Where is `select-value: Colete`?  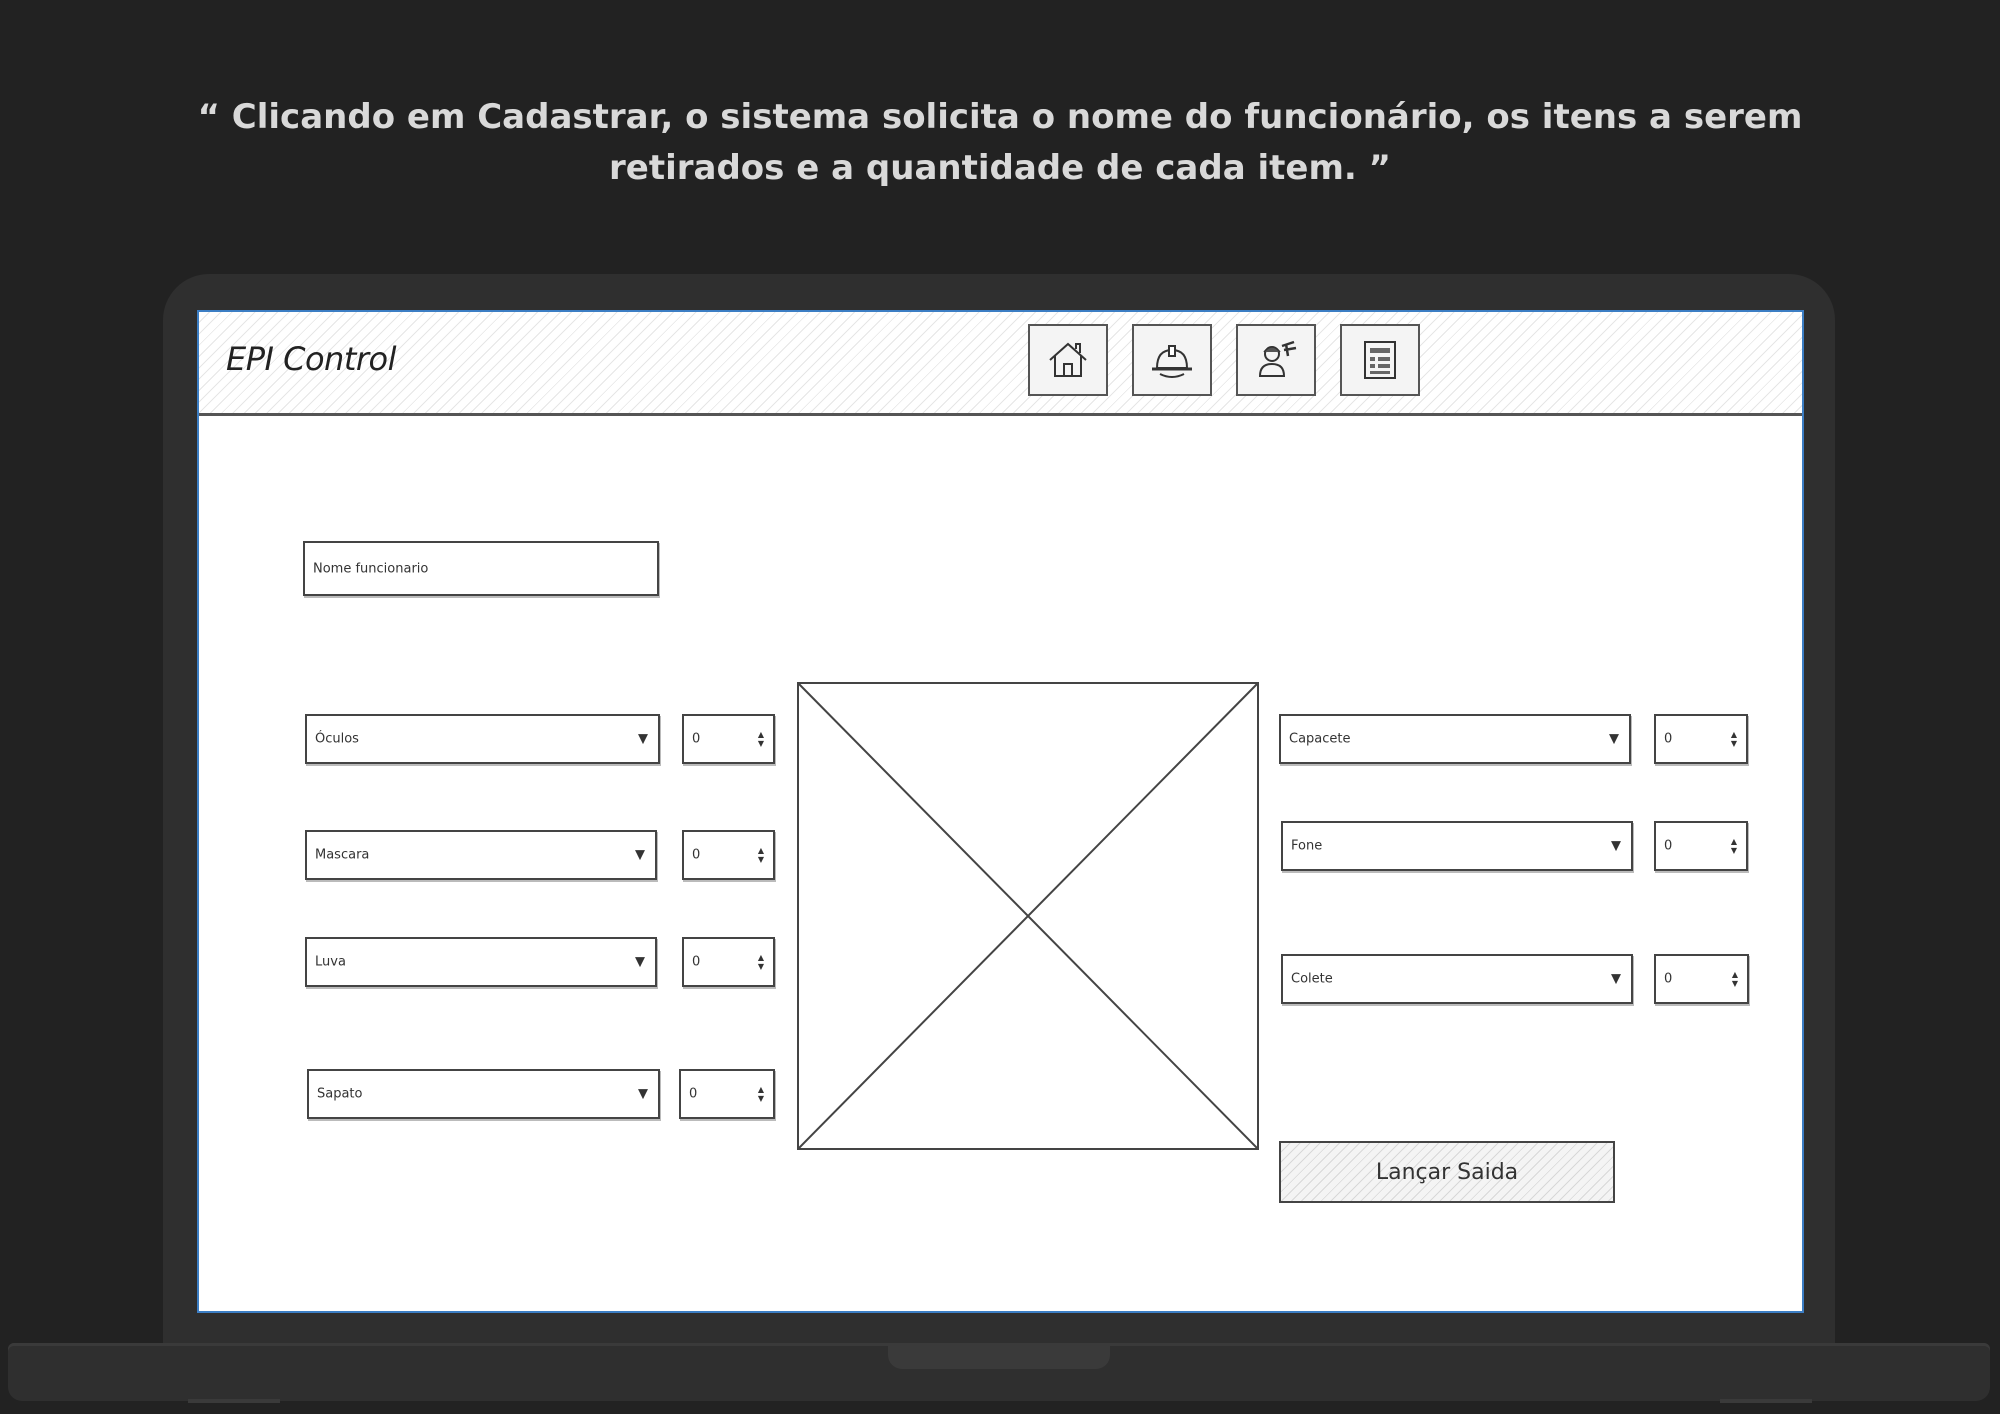 select-value: Colete is located at coordinates (1312, 979).